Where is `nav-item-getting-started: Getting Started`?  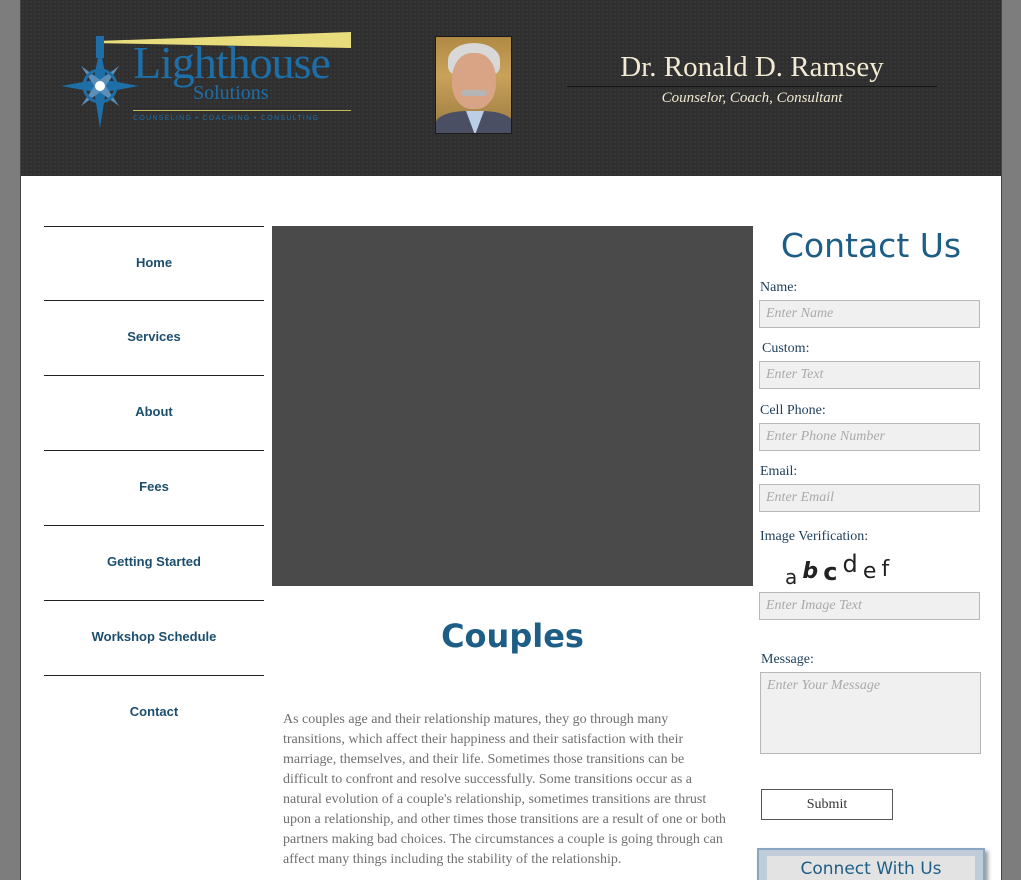 nav-item-getting-started: Getting Started is located at coordinates (154, 562).